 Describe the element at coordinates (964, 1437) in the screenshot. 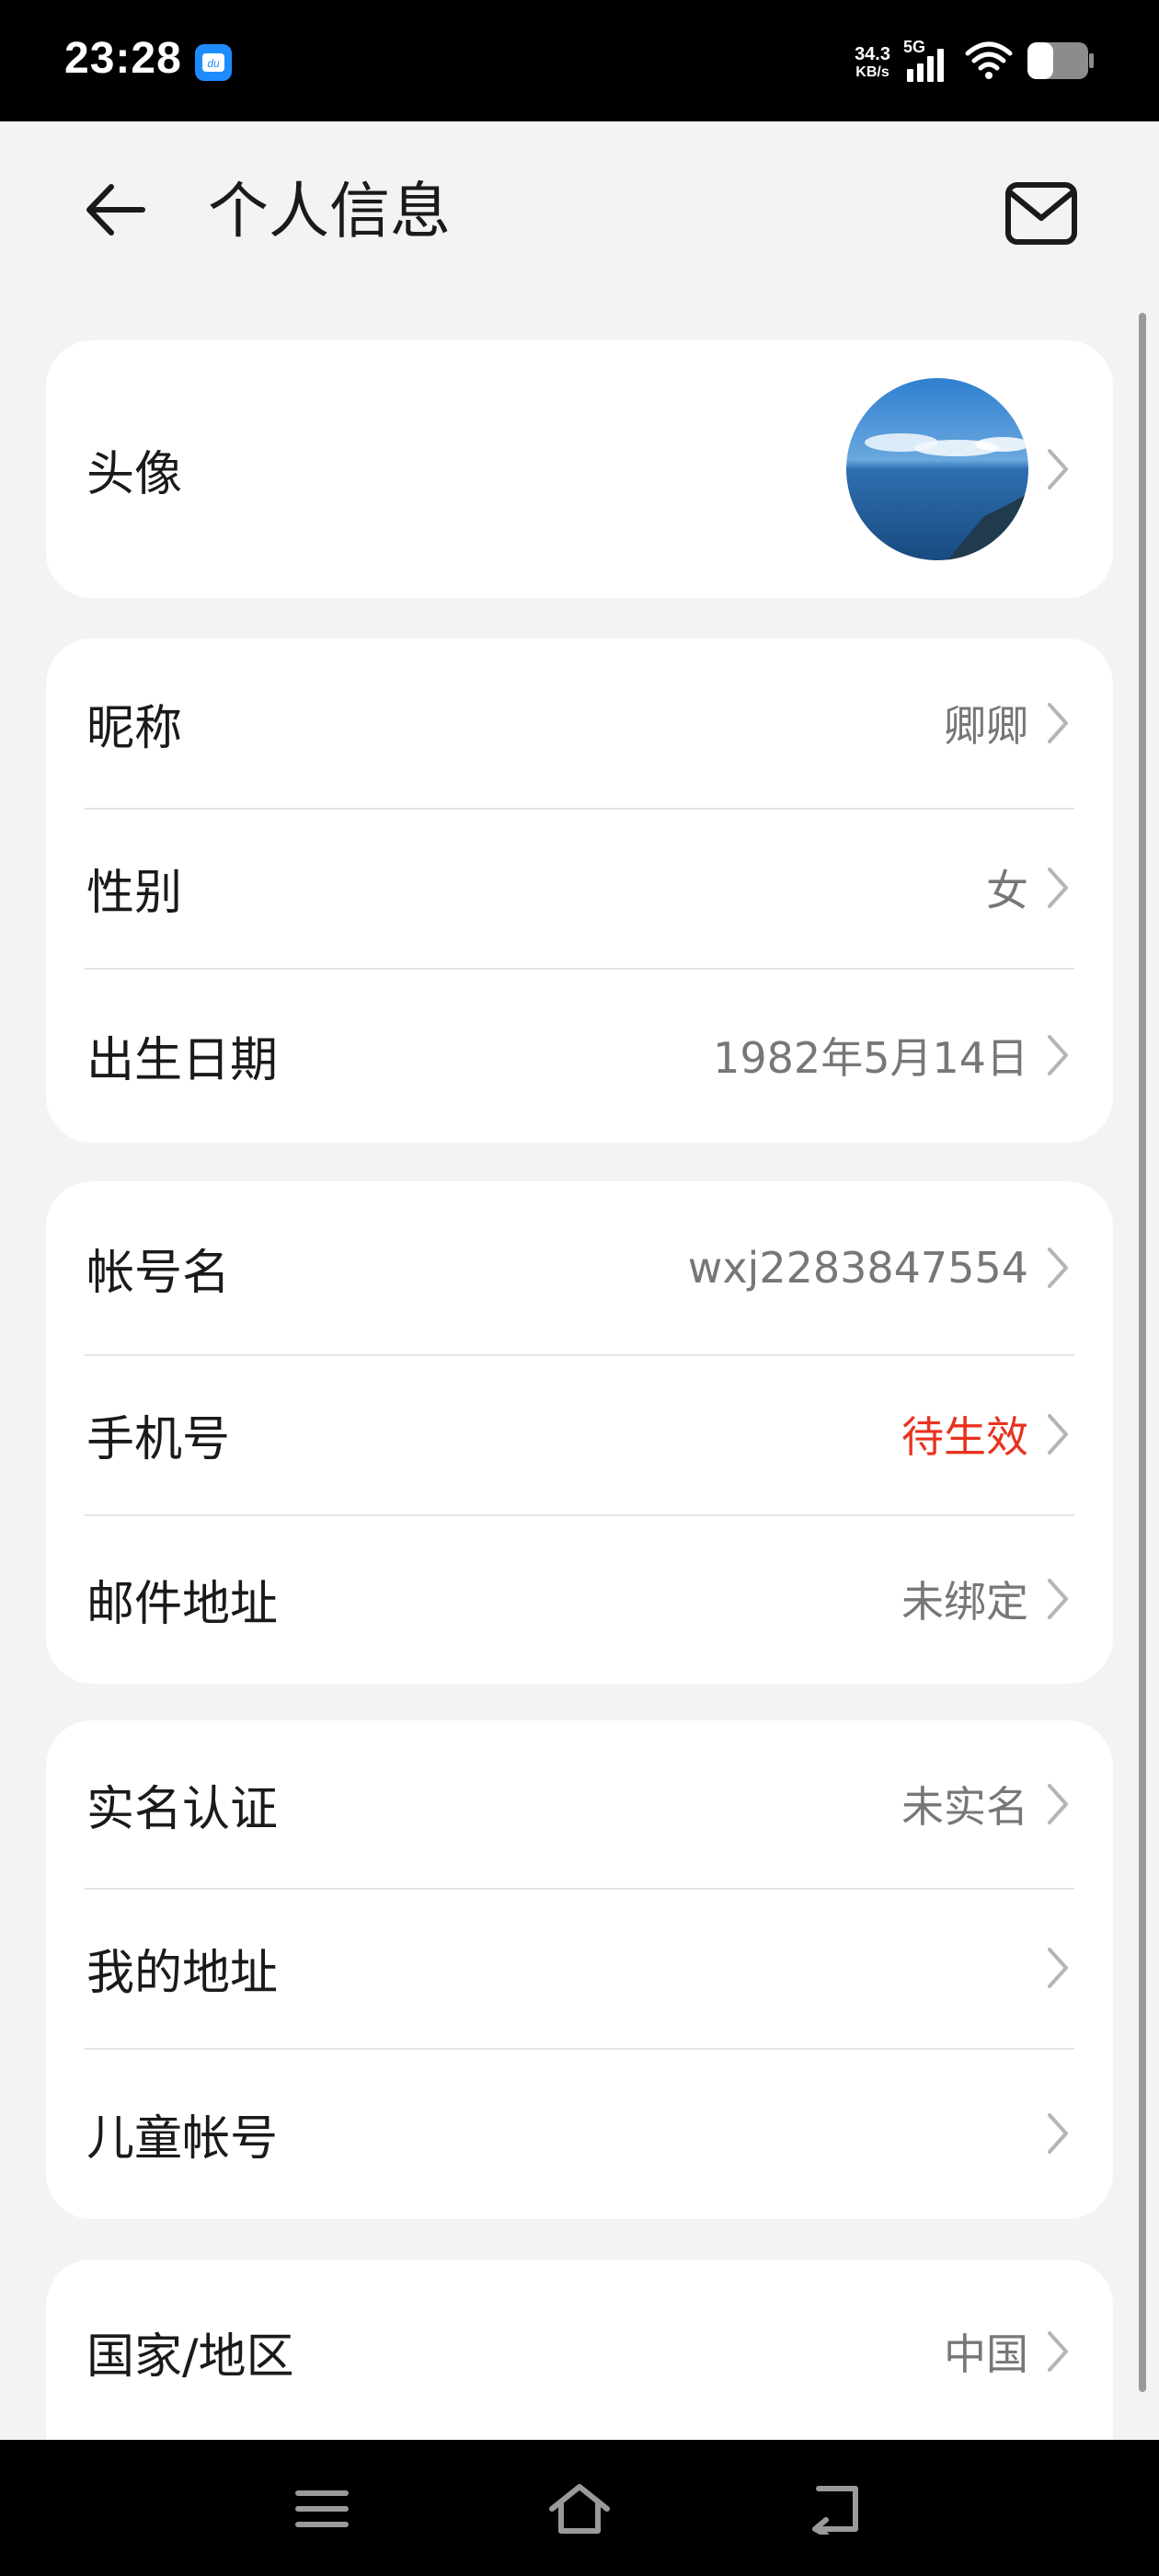

I see `row-value-pending: 待生效` at that location.